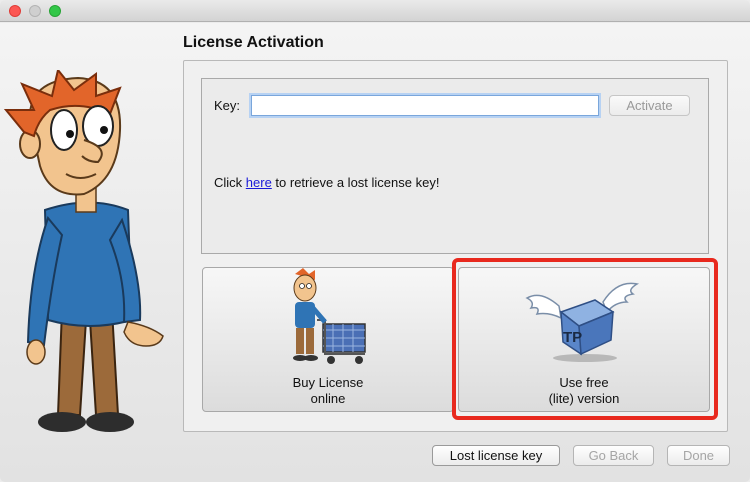  Describe the element at coordinates (329, 316) in the screenshot. I see `shopping-cart-mascot-icon` at that location.